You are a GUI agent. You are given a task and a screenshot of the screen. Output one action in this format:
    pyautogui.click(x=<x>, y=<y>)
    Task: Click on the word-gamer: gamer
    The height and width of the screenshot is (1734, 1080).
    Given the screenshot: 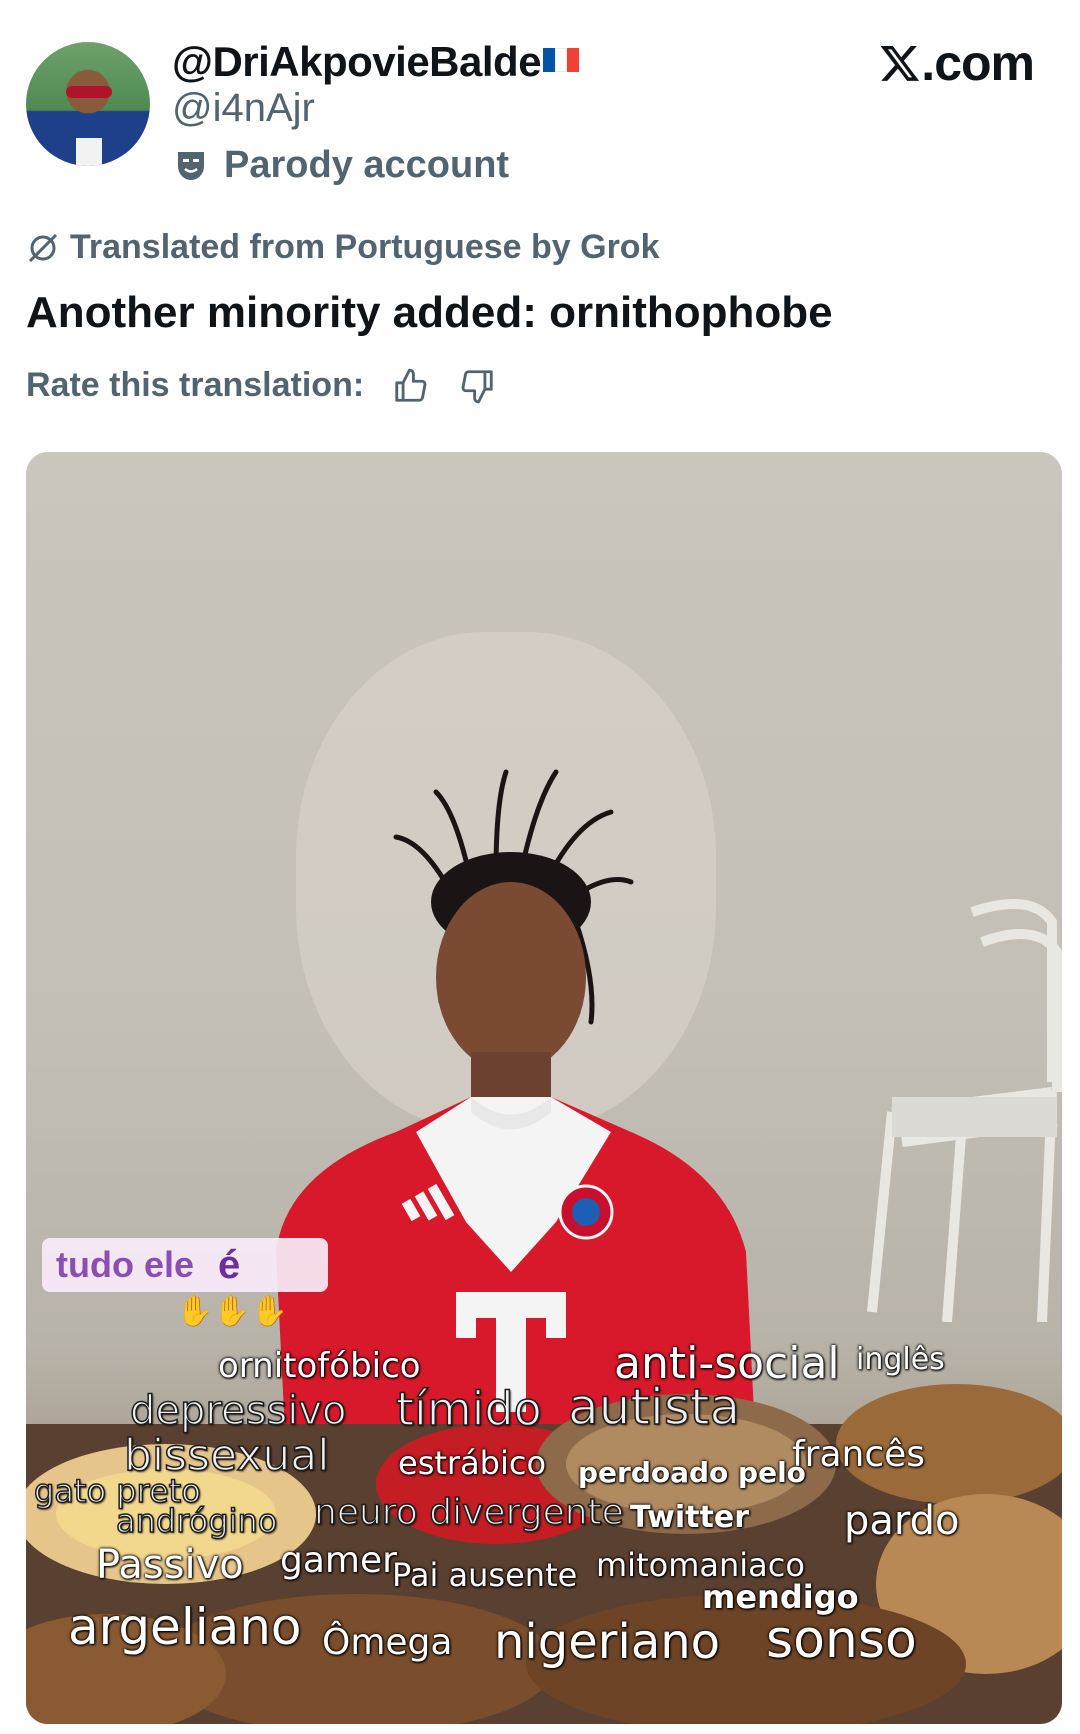 What is the action you would take?
    pyautogui.click(x=338, y=1560)
    